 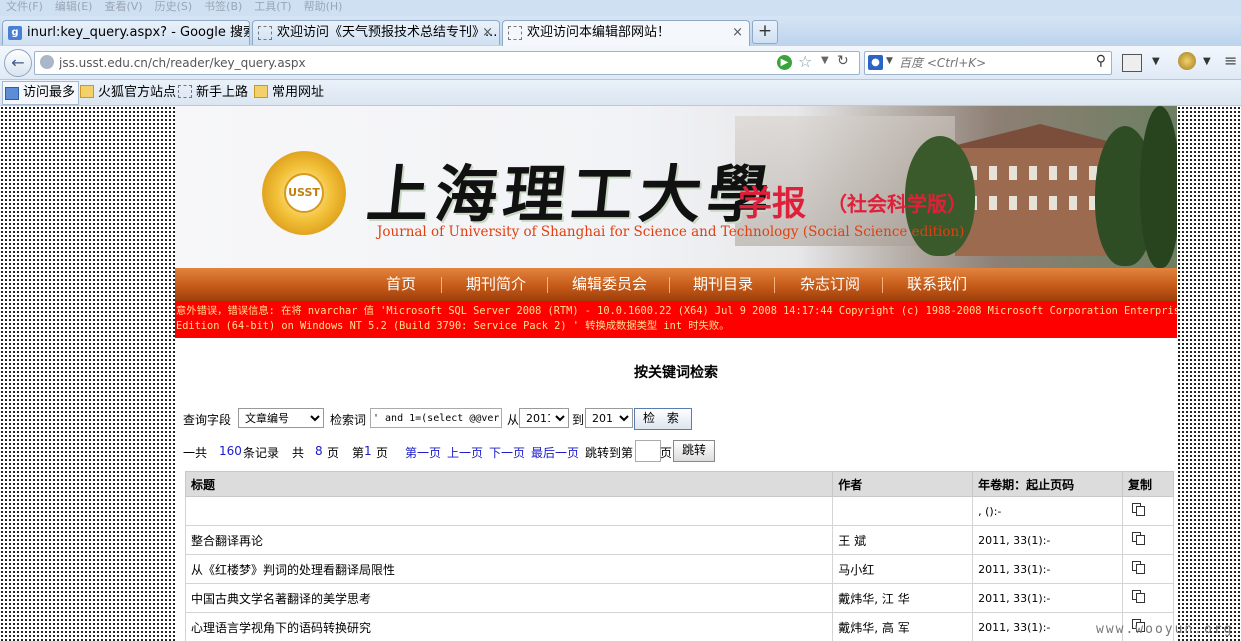 I want to click on back-button: ←, so click(x=18, y=63).